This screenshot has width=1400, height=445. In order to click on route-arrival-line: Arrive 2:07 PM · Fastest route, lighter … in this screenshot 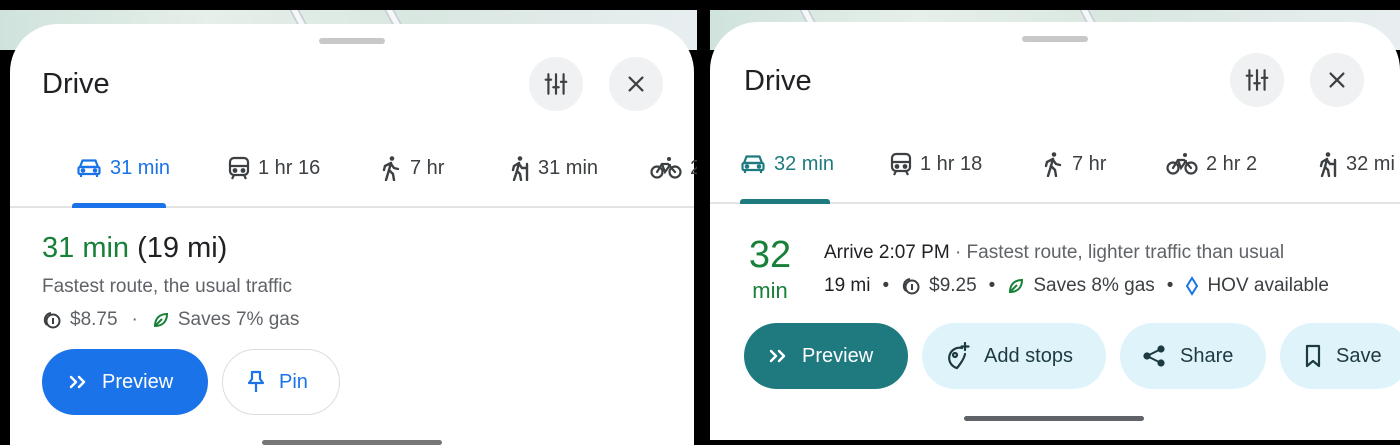, I will do `click(1054, 253)`.